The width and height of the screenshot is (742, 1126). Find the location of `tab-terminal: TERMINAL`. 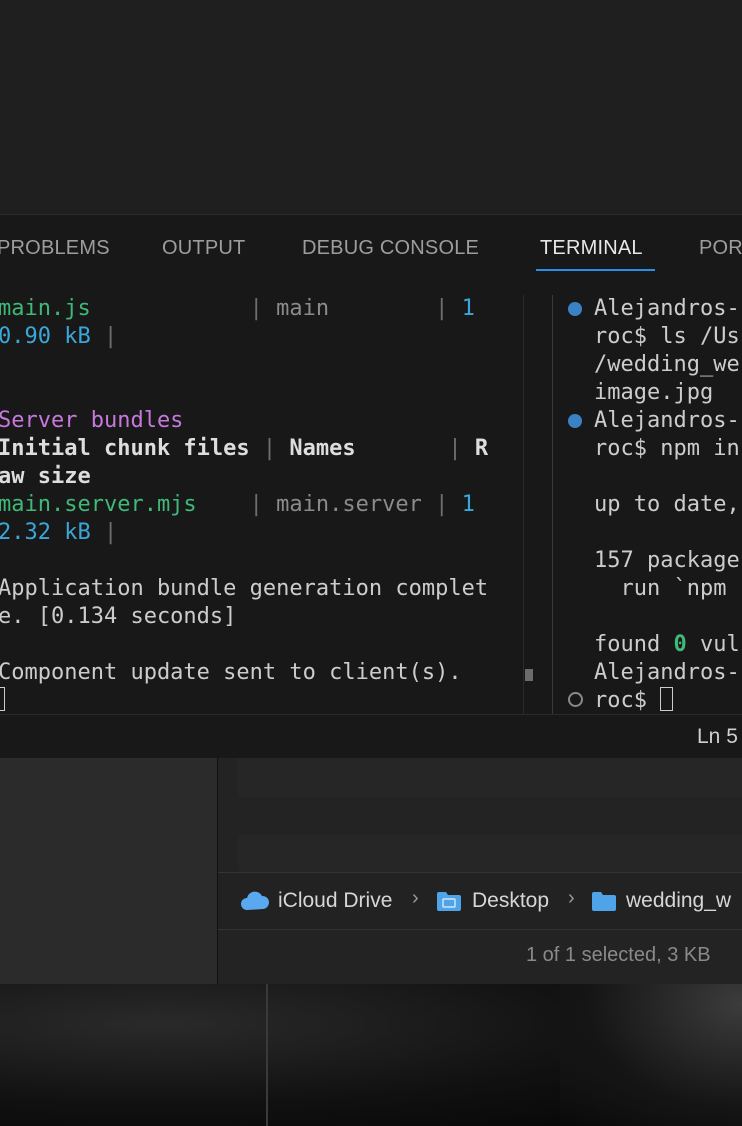

tab-terminal: TERMINAL is located at coordinates (591, 248).